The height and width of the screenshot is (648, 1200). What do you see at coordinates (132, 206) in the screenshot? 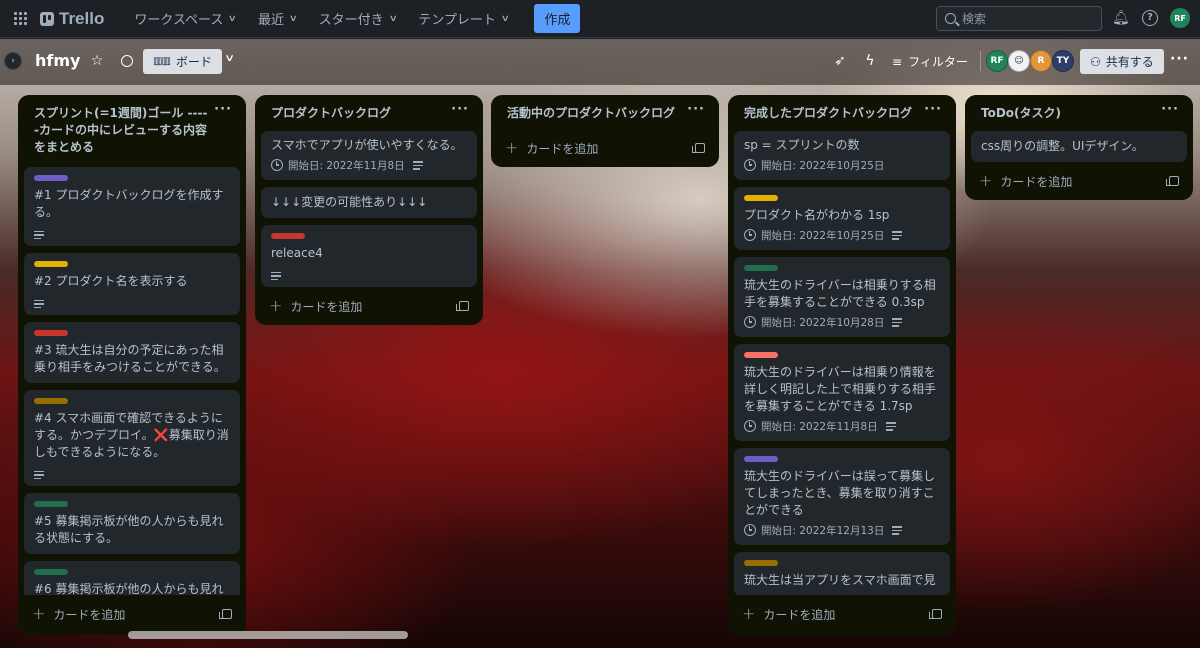
I see `card: #1 プロダクトバックログを作成する。` at bounding box center [132, 206].